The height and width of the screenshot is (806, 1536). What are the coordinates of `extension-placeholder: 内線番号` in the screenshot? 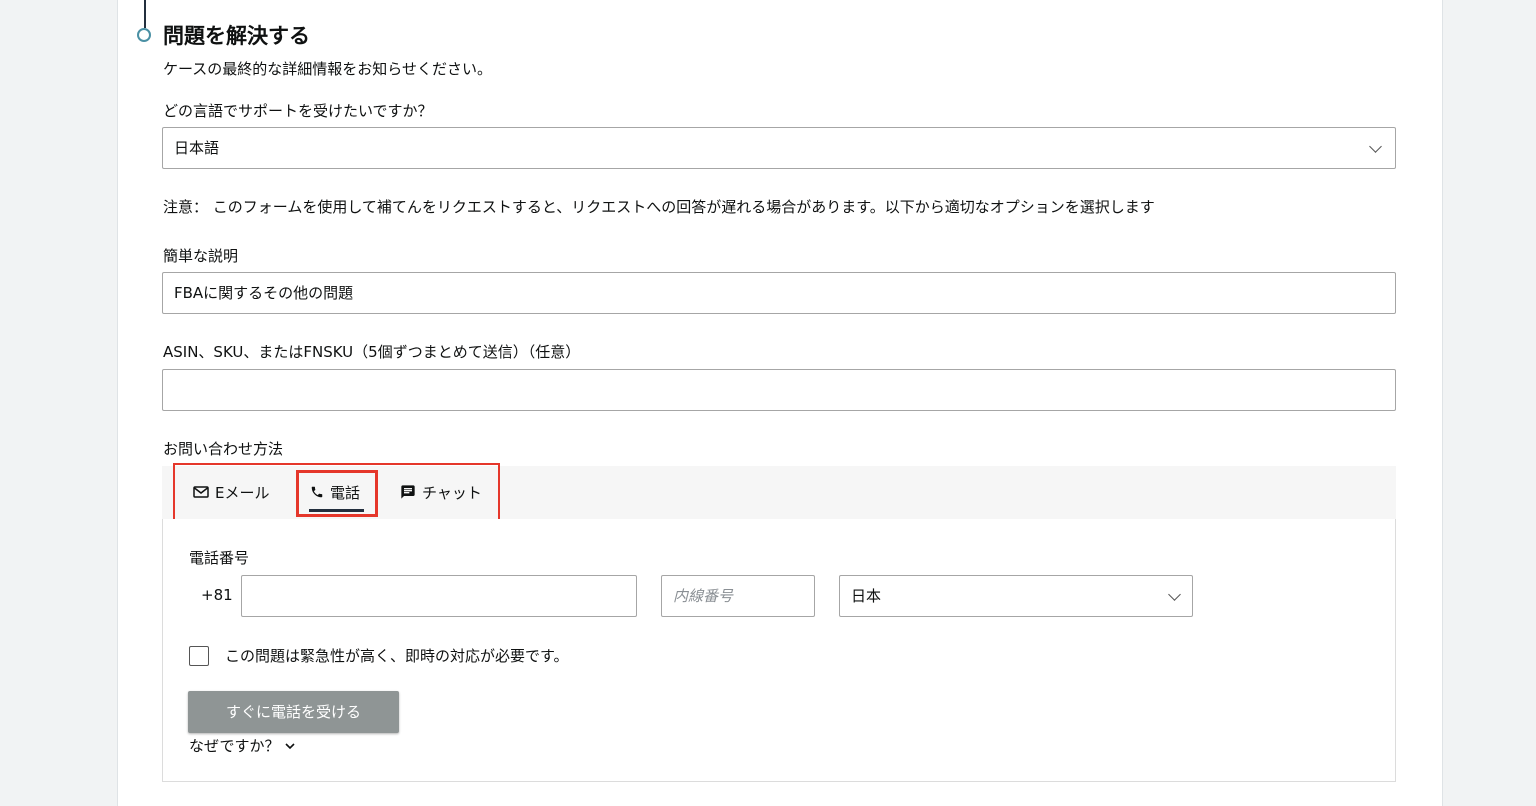 It's located at (703, 596).